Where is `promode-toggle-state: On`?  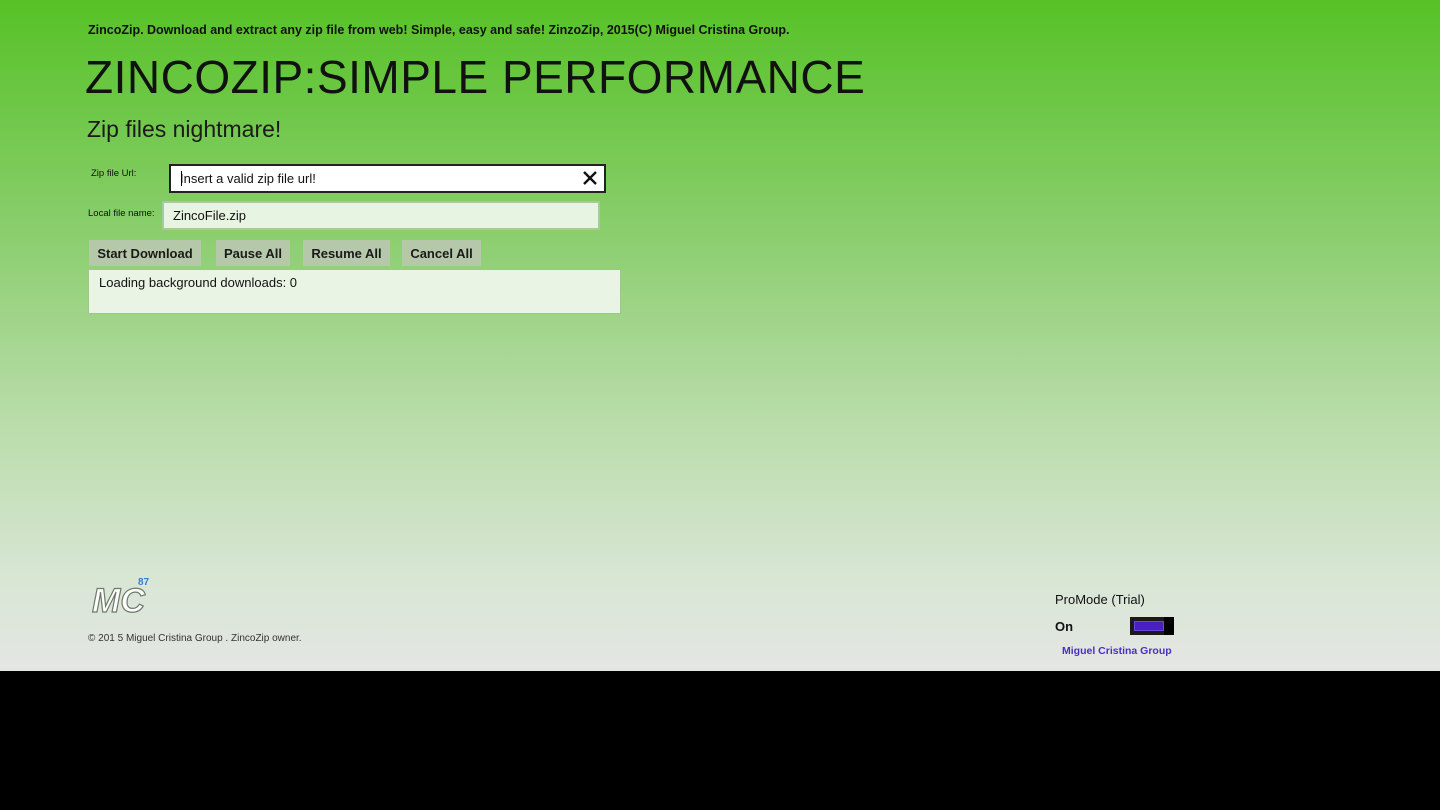 promode-toggle-state: On is located at coordinates (1064, 626).